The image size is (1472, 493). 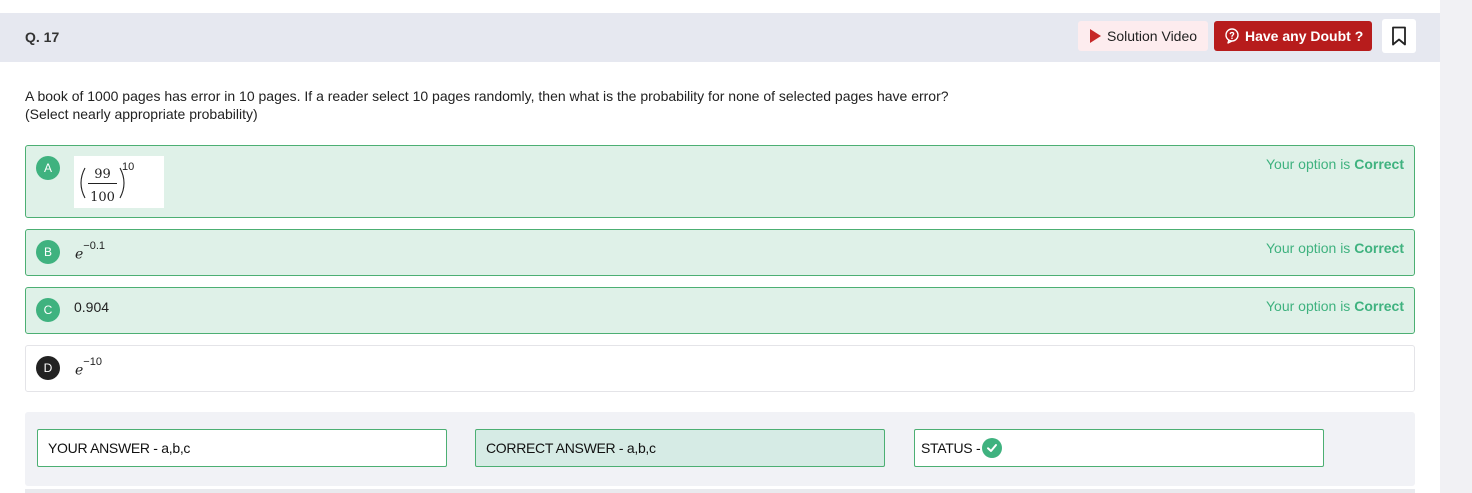 I want to click on status-box: STATUS -, so click(x=1119, y=448).